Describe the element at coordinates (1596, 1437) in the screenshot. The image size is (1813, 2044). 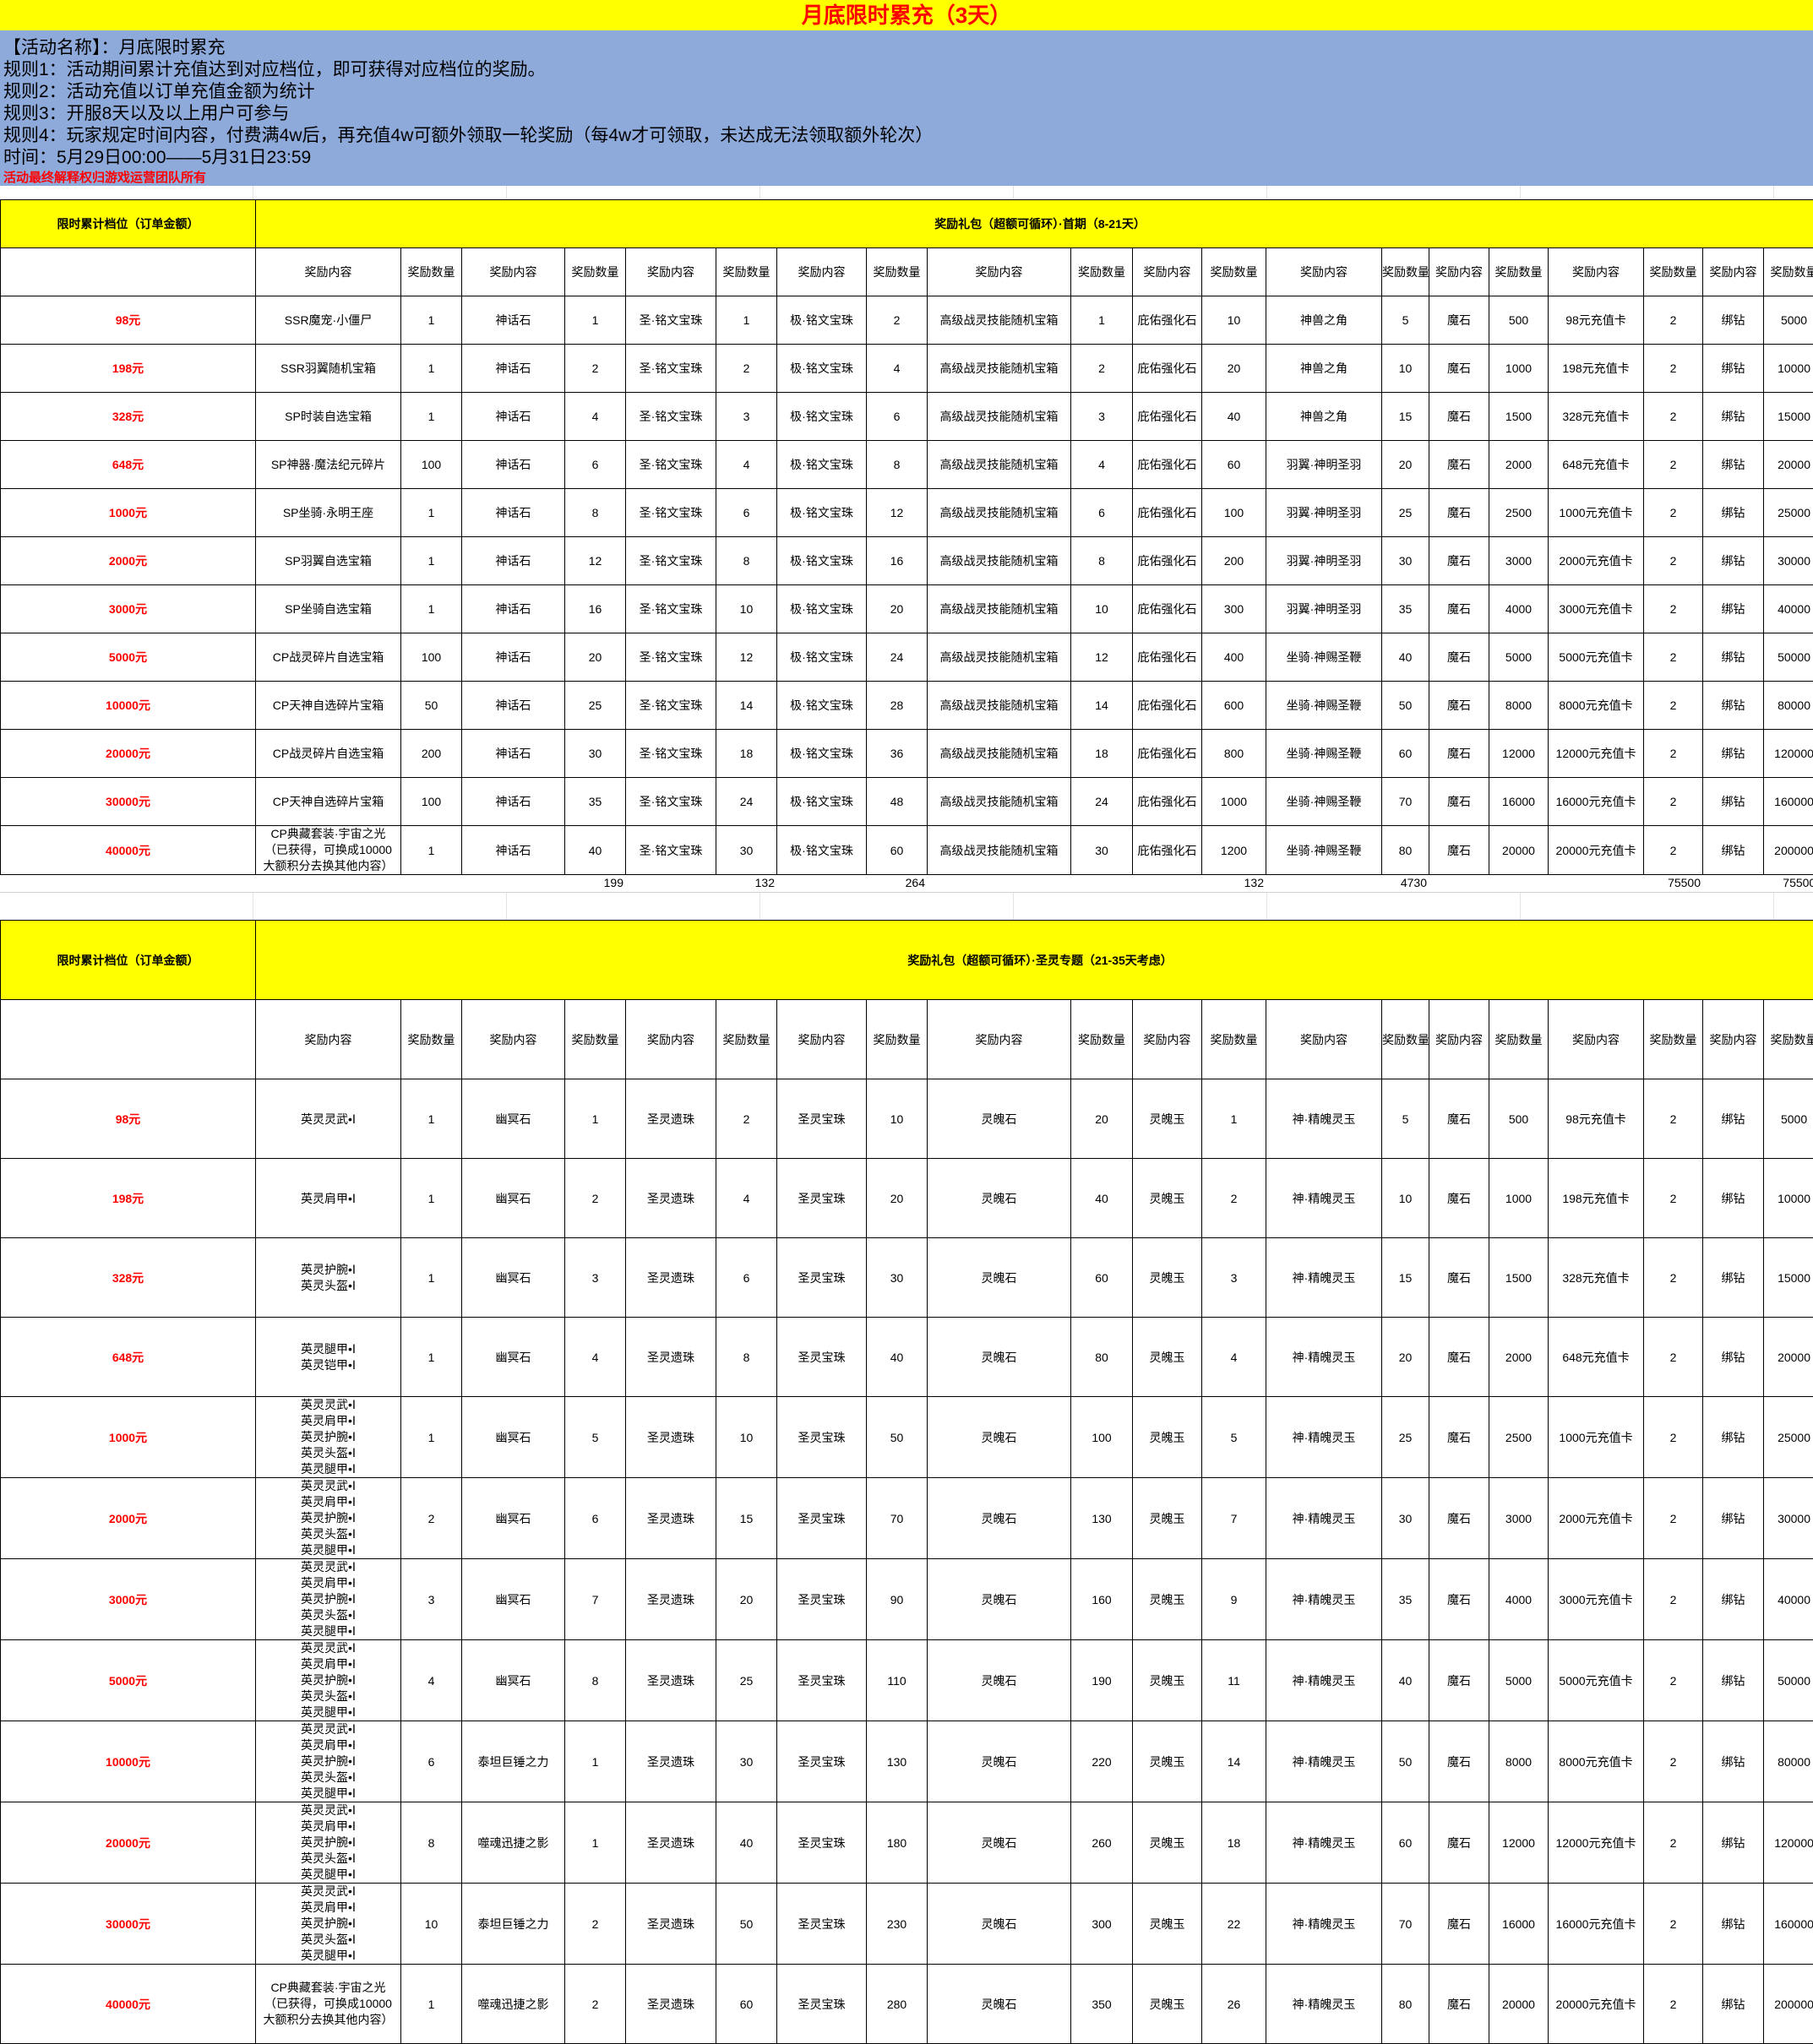
I see `reward-content-cell: 1000元充值卡` at that location.